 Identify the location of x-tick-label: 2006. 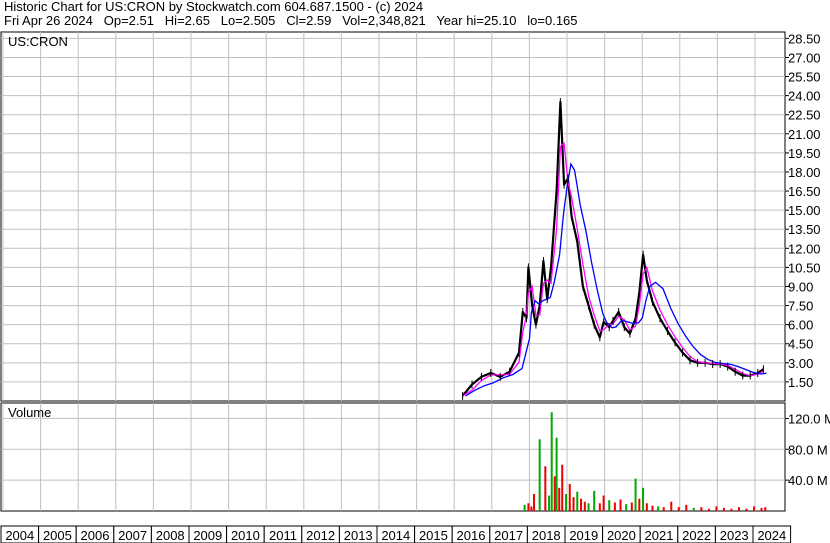
(95, 535).